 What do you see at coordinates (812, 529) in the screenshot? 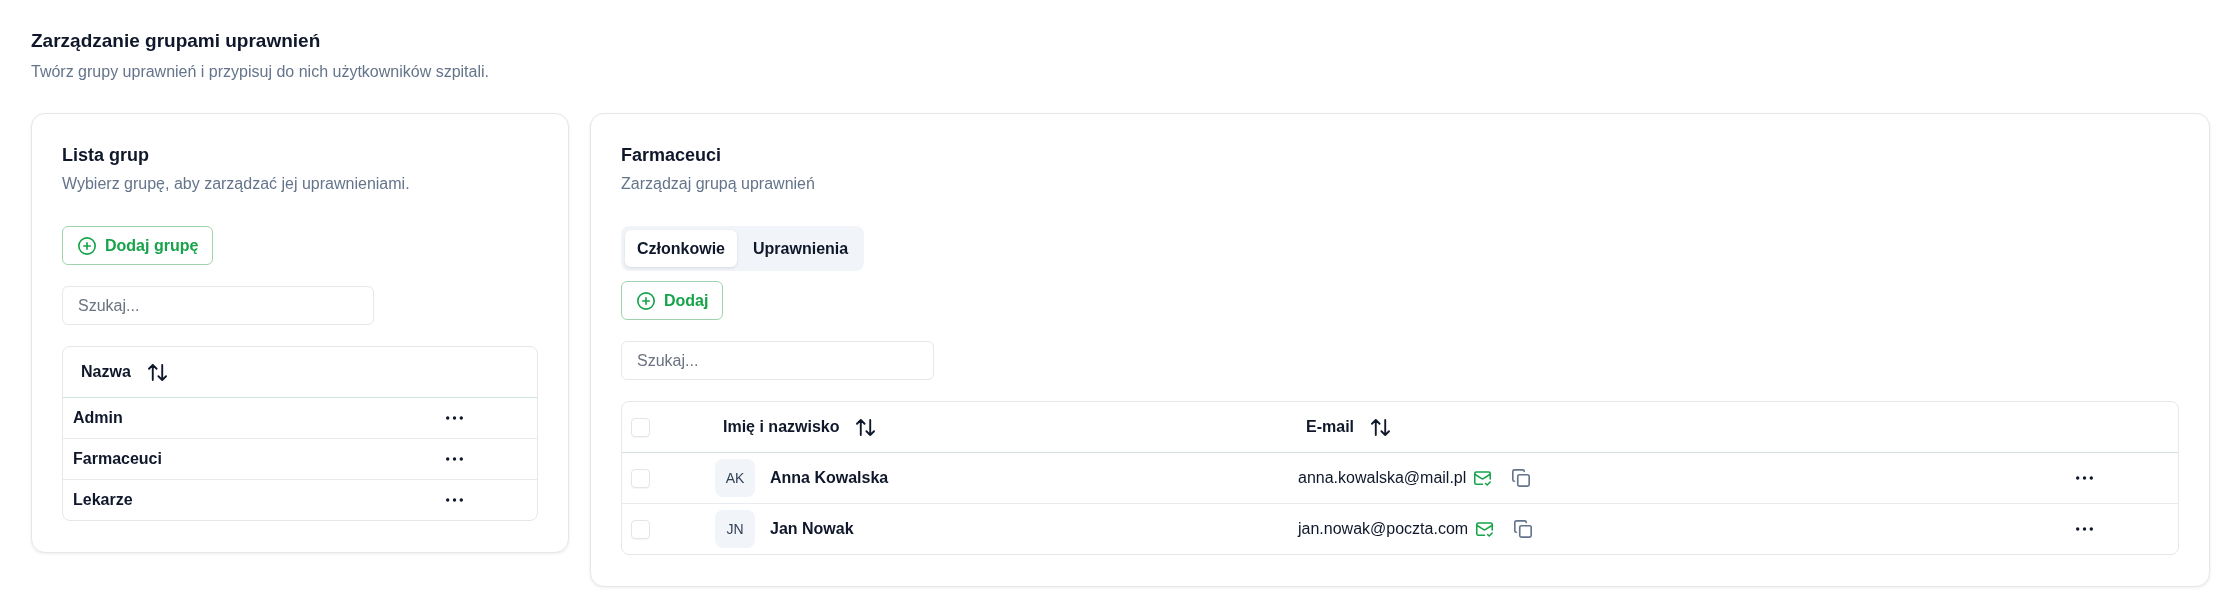
I see `member-name: Jan Nowak` at bounding box center [812, 529].